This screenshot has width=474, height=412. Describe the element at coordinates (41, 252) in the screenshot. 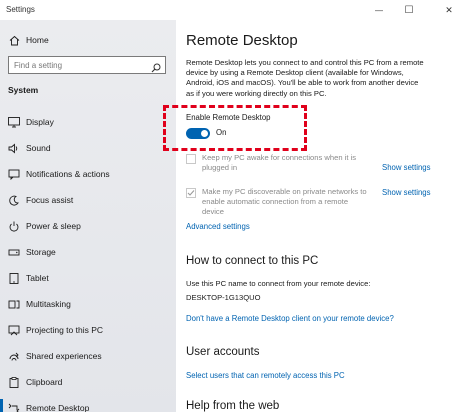

I see `sidebar-item-label: Storage` at that location.